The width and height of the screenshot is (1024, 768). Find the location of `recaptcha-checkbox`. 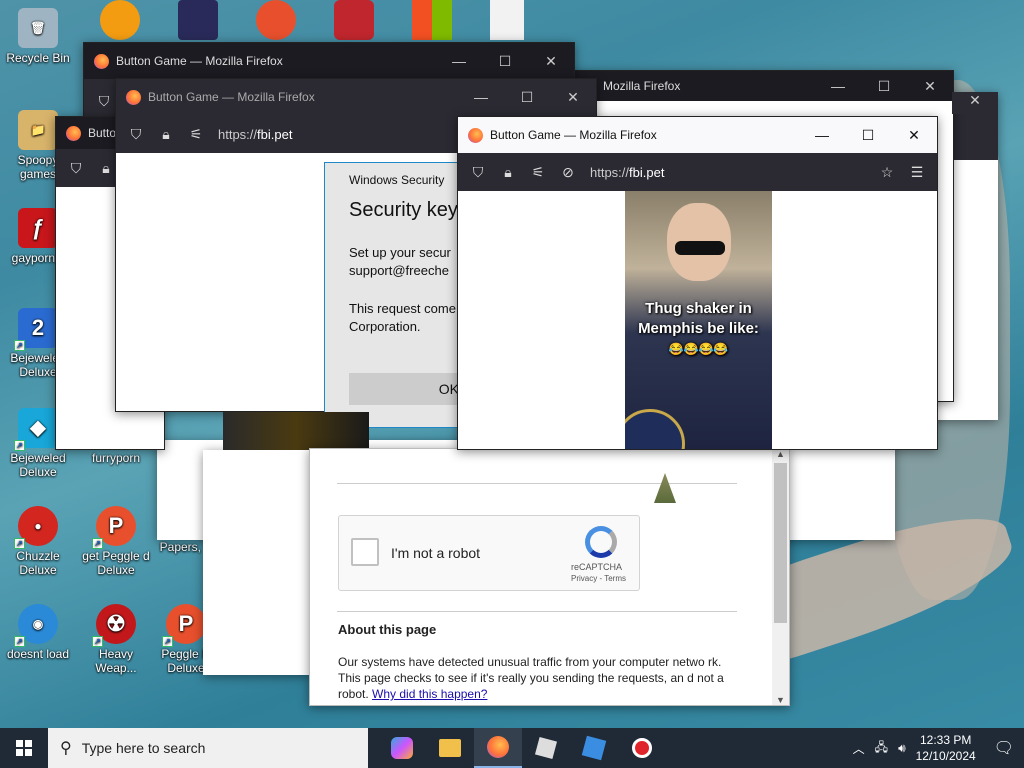

recaptcha-checkbox is located at coordinates (365, 552).